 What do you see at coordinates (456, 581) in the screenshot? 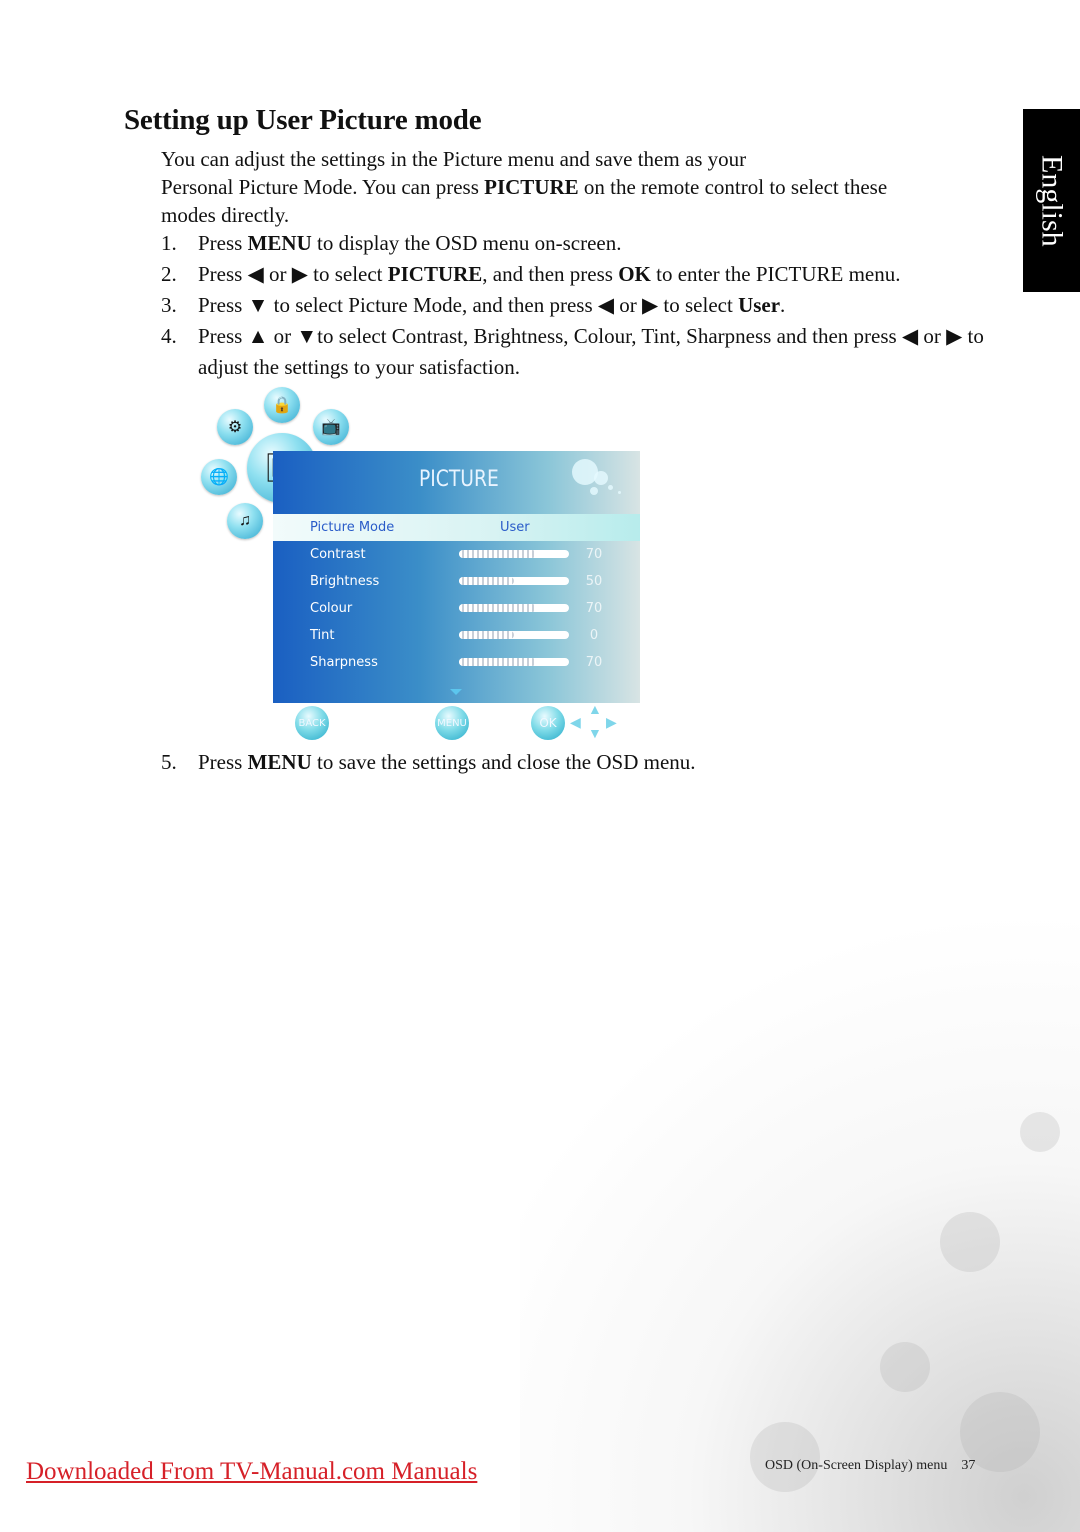
I see `osd-row-brightness: Brightness 50` at bounding box center [456, 581].